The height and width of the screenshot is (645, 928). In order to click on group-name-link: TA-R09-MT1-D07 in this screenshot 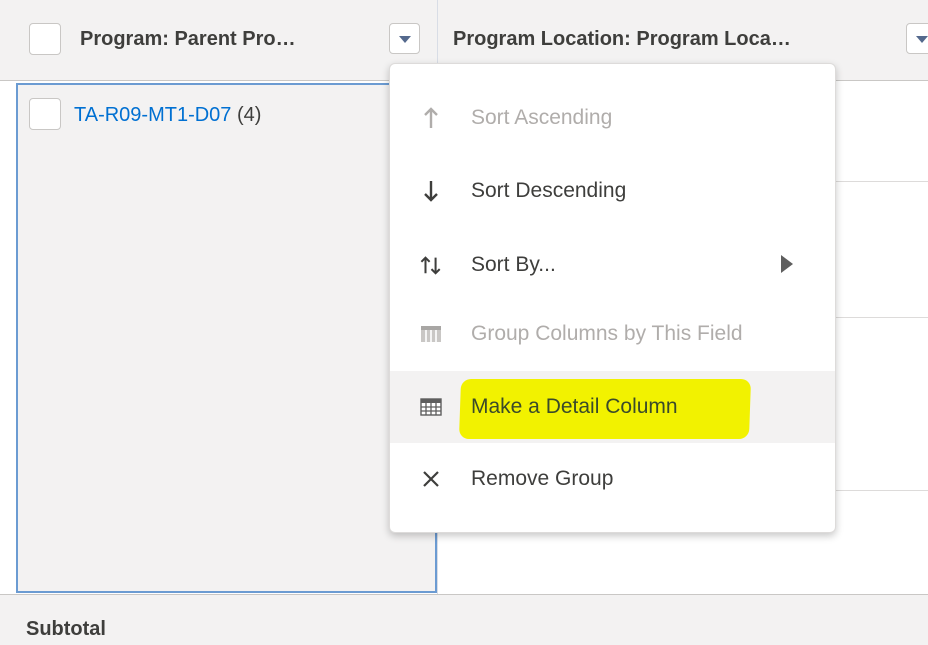, I will do `click(152, 115)`.